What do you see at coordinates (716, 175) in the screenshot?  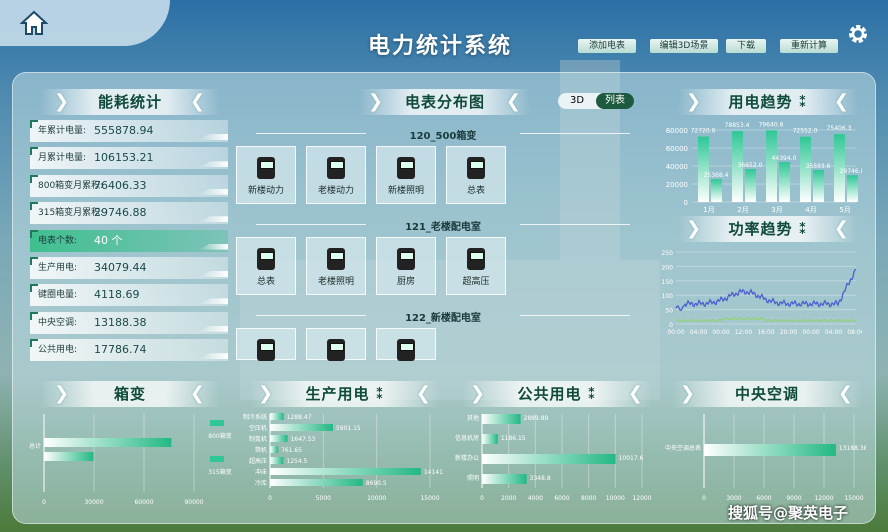 I see `trend-data-label: 25368.4` at bounding box center [716, 175].